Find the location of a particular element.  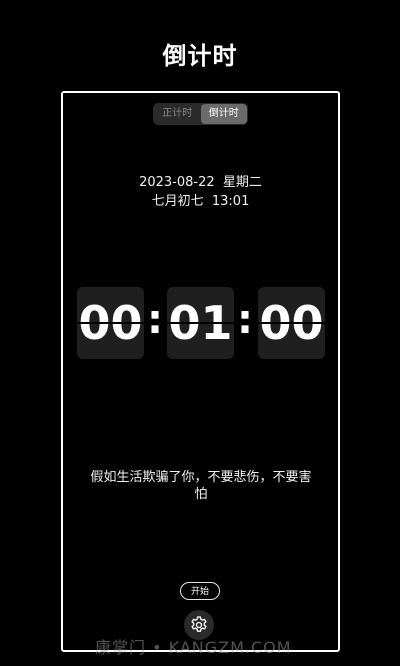

tab-countdown: 倒计时 is located at coordinates (223, 114).